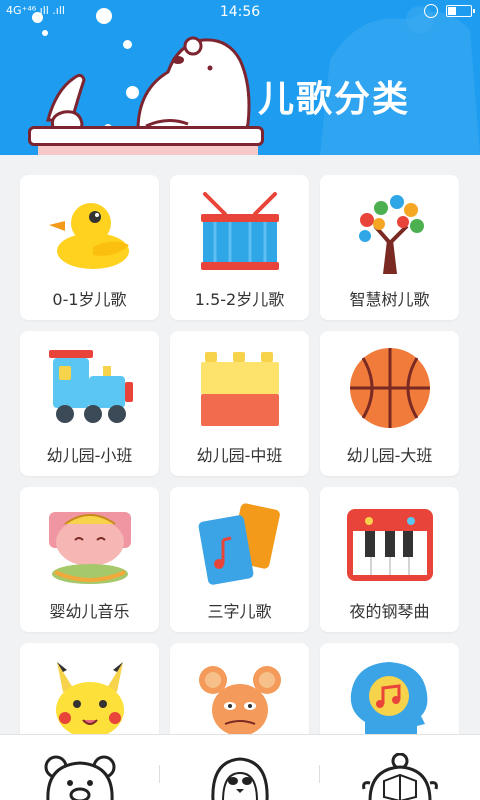 This screenshot has height=800, width=480. I want to click on category-label: 0-1岁儿歌, so click(89, 299).